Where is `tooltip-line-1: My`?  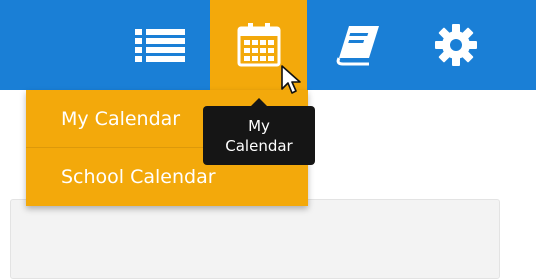 tooltip-line-1: My is located at coordinates (259, 125).